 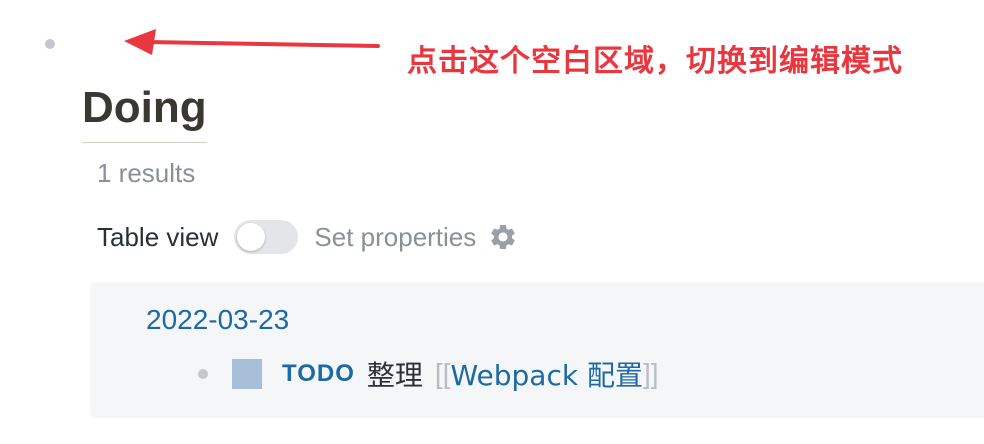 What do you see at coordinates (146, 173) in the screenshot?
I see `results-count: 1 results` at bounding box center [146, 173].